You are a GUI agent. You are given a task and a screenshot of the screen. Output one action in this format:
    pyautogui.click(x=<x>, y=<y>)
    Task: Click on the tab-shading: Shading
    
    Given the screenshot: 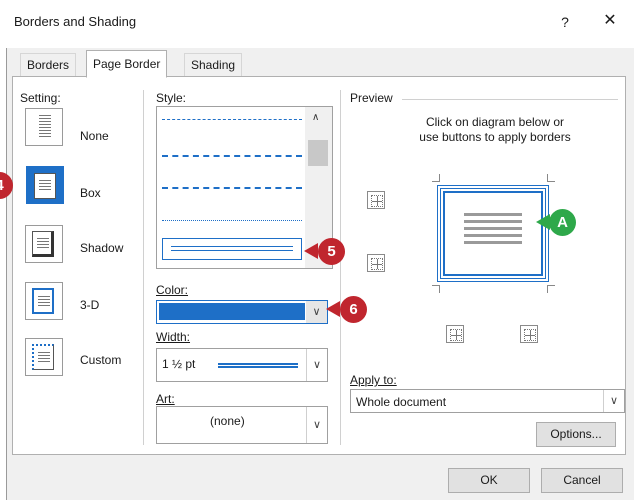 What is the action you would take?
    pyautogui.click(x=213, y=64)
    